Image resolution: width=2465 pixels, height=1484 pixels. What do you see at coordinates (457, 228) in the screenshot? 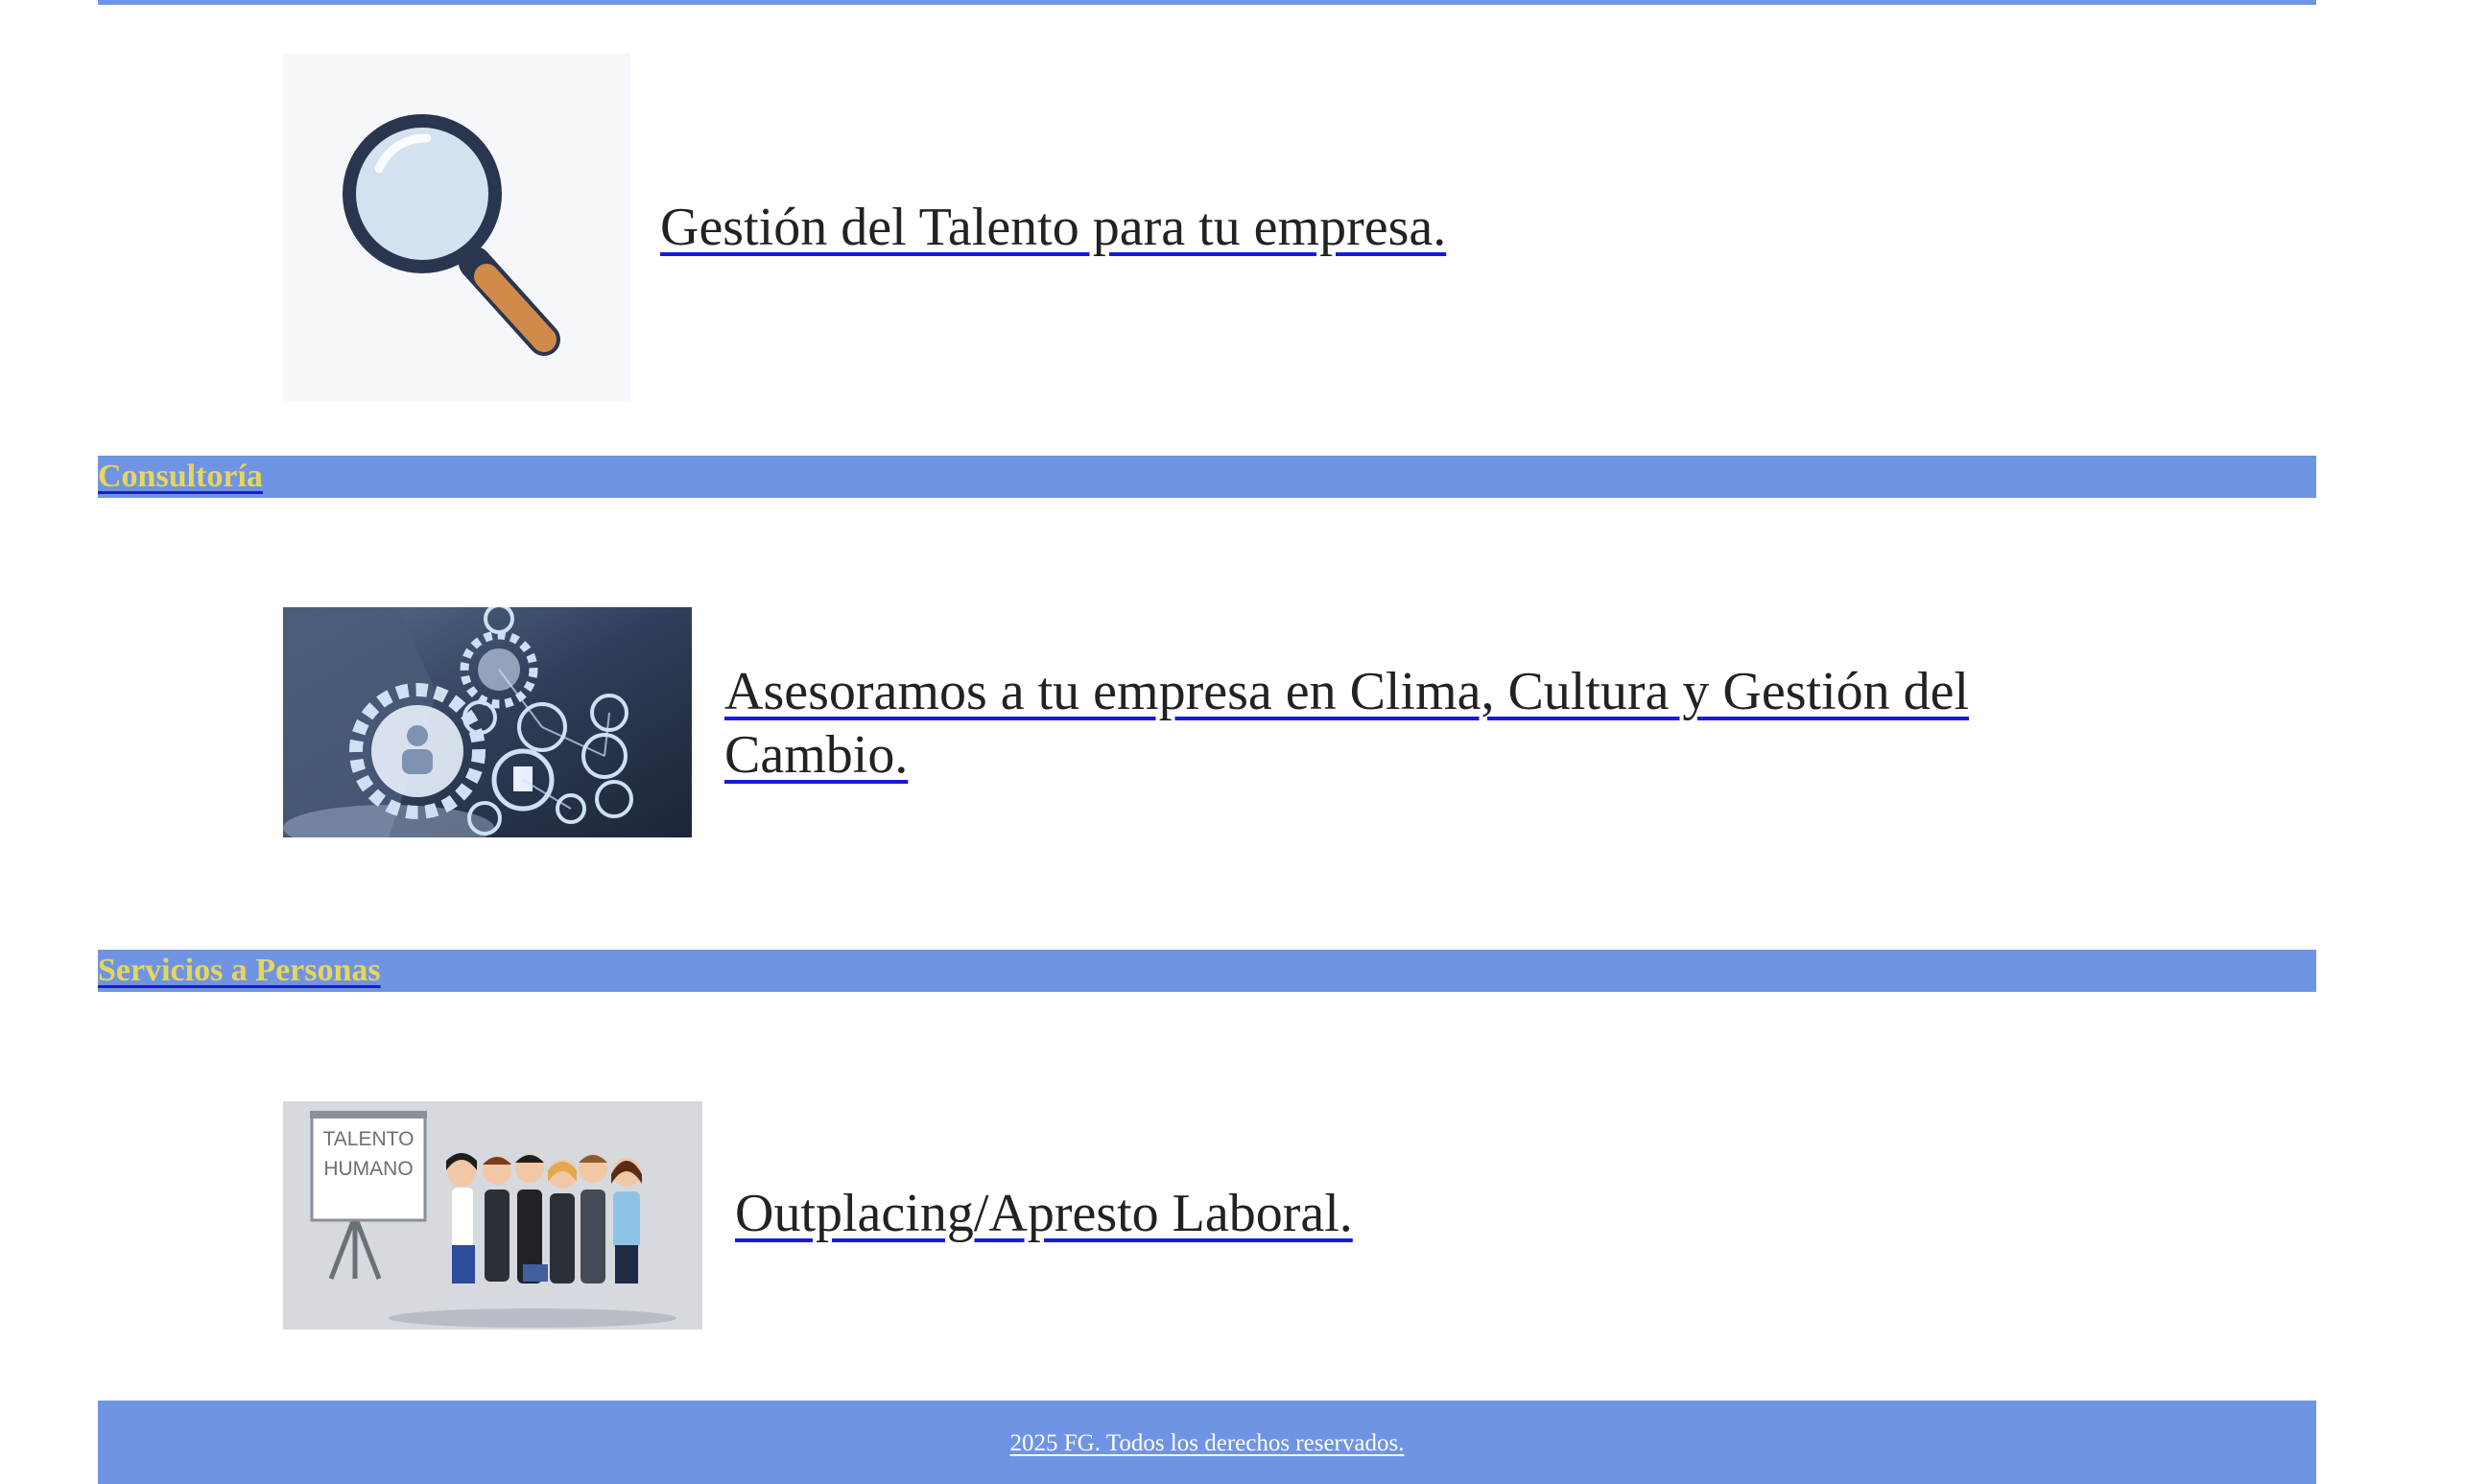
I see `magnifying-glass-icon` at bounding box center [457, 228].